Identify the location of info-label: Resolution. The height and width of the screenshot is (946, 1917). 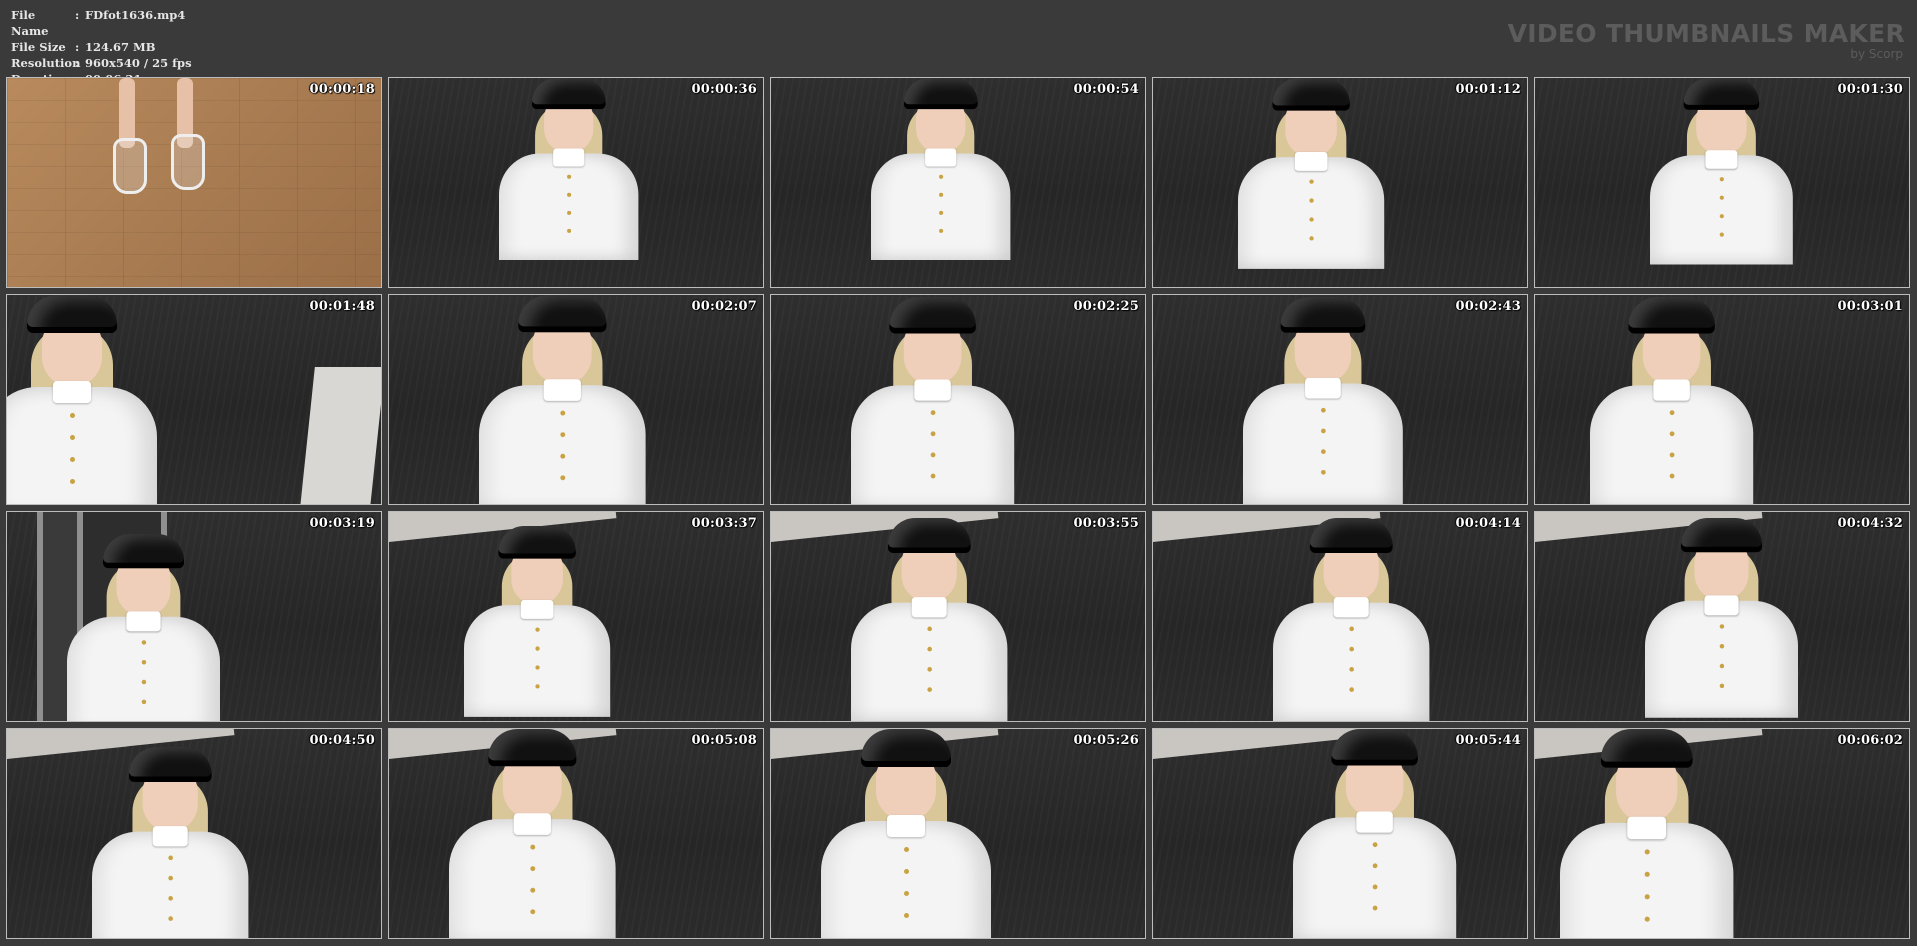
(46, 63).